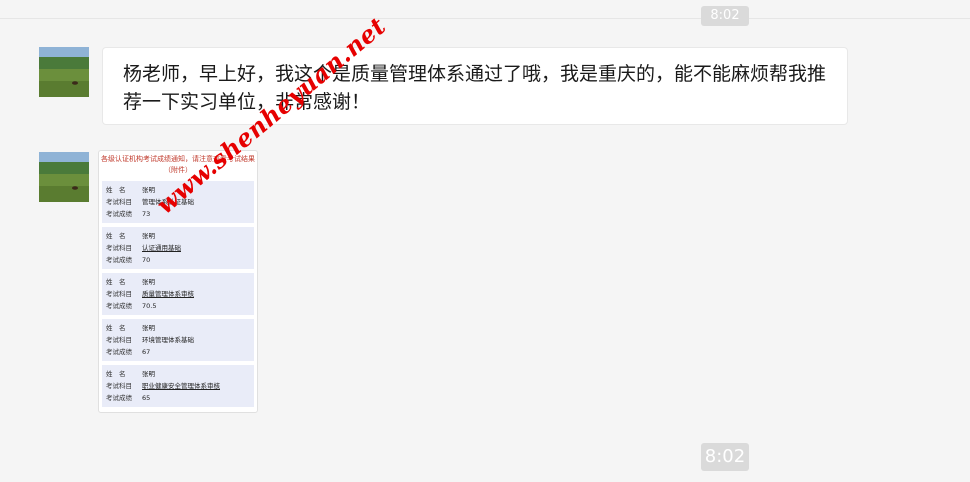 The height and width of the screenshot is (482, 970). Describe the element at coordinates (146, 398) in the screenshot. I see `value: 65` at that location.